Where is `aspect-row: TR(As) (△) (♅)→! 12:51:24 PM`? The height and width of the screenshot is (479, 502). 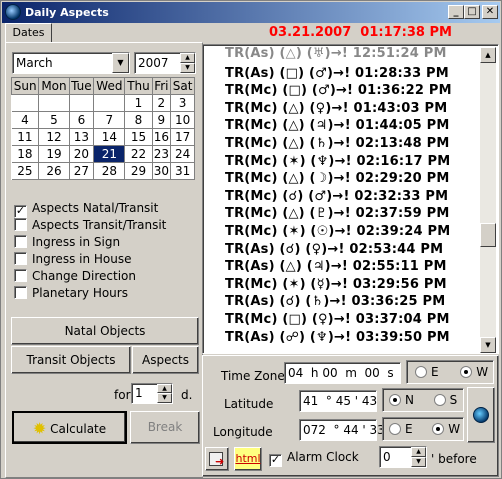 aspect-row: TR(As) (△) (♅)→! 12:51:24 PM is located at coordinates (336, 55).